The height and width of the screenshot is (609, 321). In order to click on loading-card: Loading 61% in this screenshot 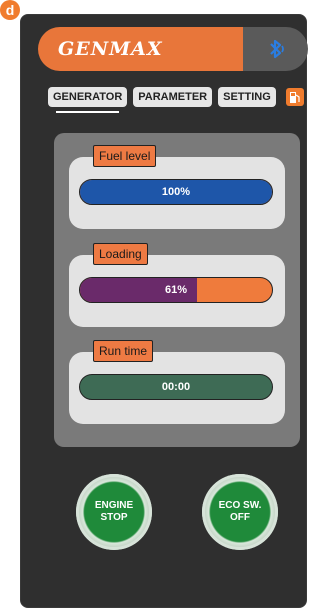, I will do `click(177, 285)`.